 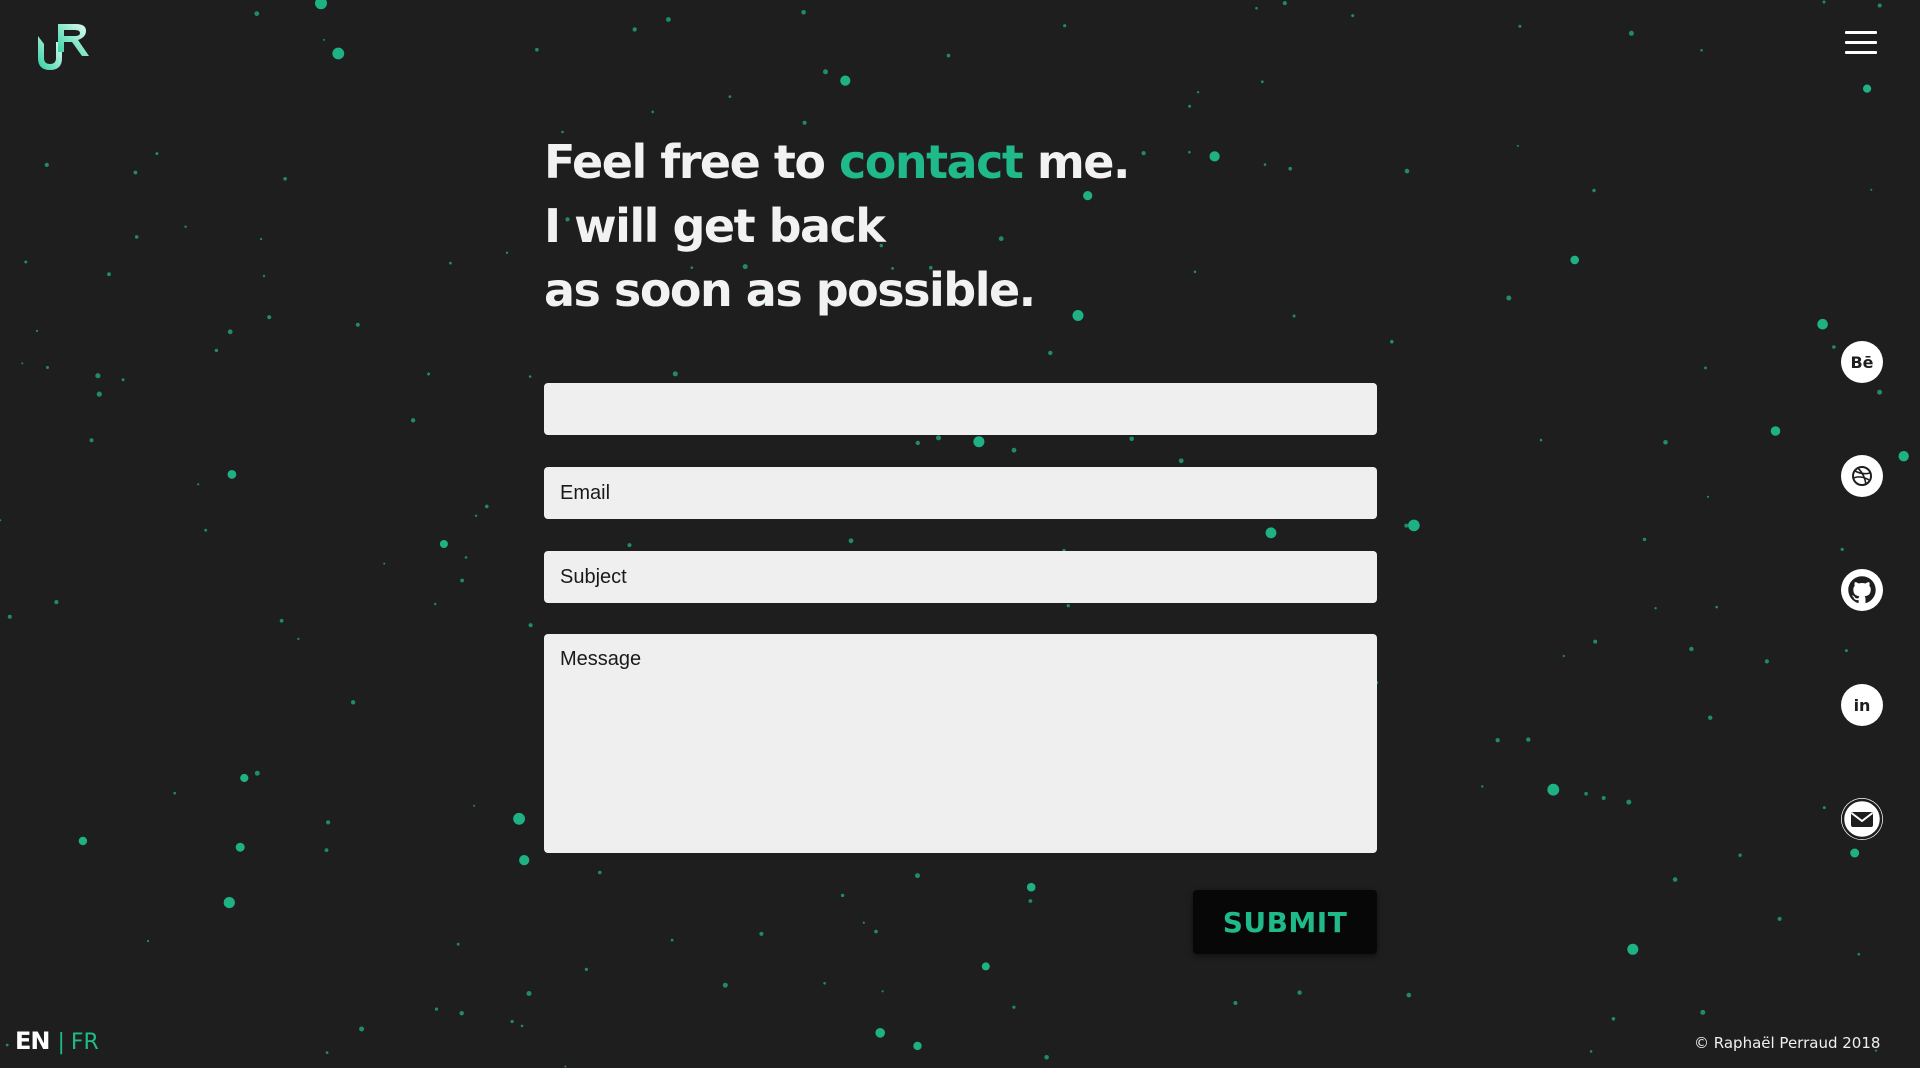 What do you see at coordinates (1285, 922) in the screenshot?
I see `submit-button: SUBMIT` at bounding box center [1285, 922].